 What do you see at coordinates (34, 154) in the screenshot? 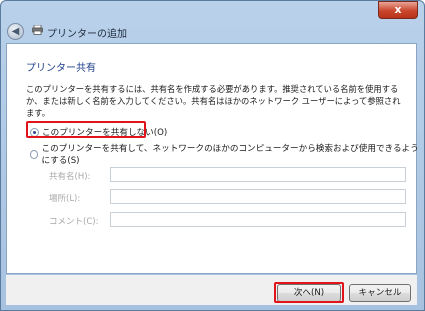
I see `radio-unselected-icon` at bounding box center [34, 154].